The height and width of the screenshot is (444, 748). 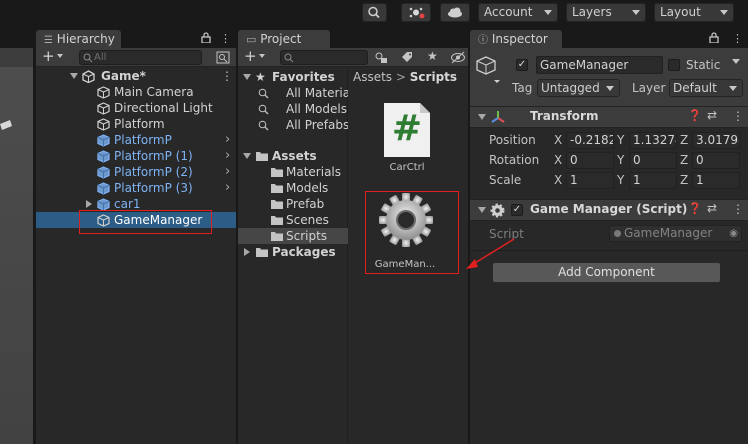 I want to click on prefab-cube-icon, so click(x=103, y=188).